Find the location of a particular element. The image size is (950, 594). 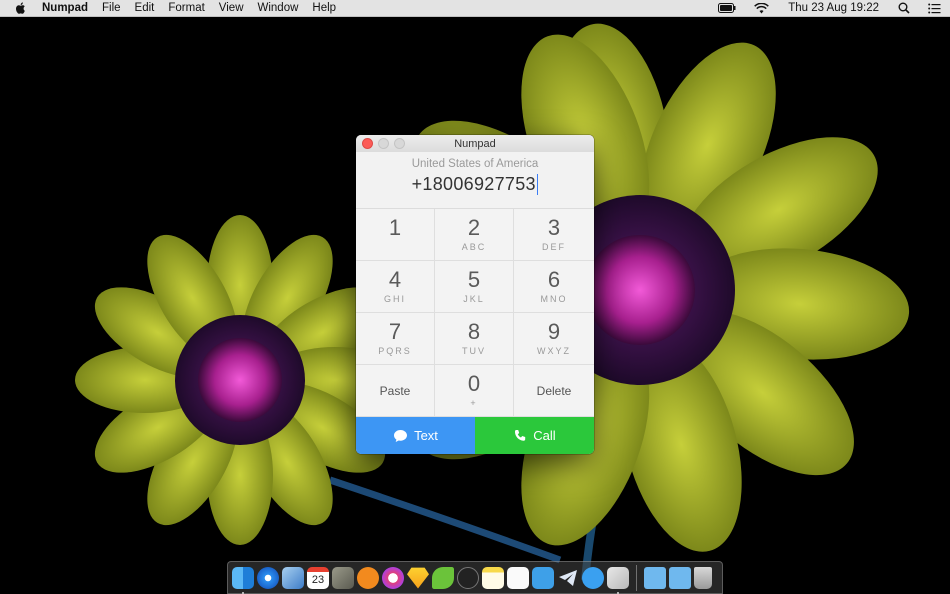

keypad: 1 2 ABC 3 DEF 4 GHI 5 JKL 6 MNO 7 PQRS 8 is located at coordinates (475, 313).